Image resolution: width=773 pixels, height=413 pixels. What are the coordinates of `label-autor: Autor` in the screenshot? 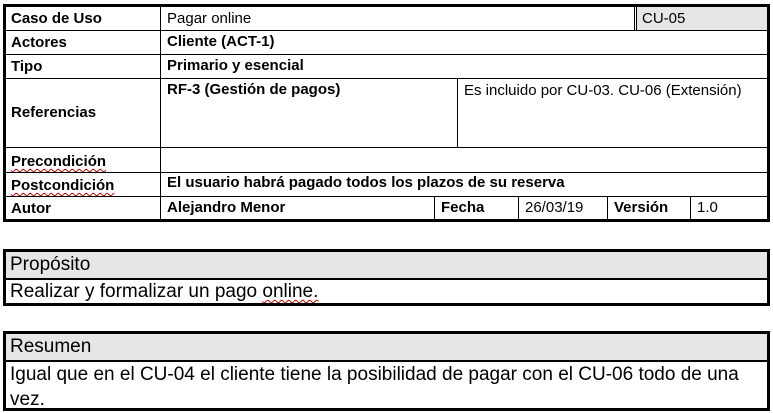 It's located at (31, 208).